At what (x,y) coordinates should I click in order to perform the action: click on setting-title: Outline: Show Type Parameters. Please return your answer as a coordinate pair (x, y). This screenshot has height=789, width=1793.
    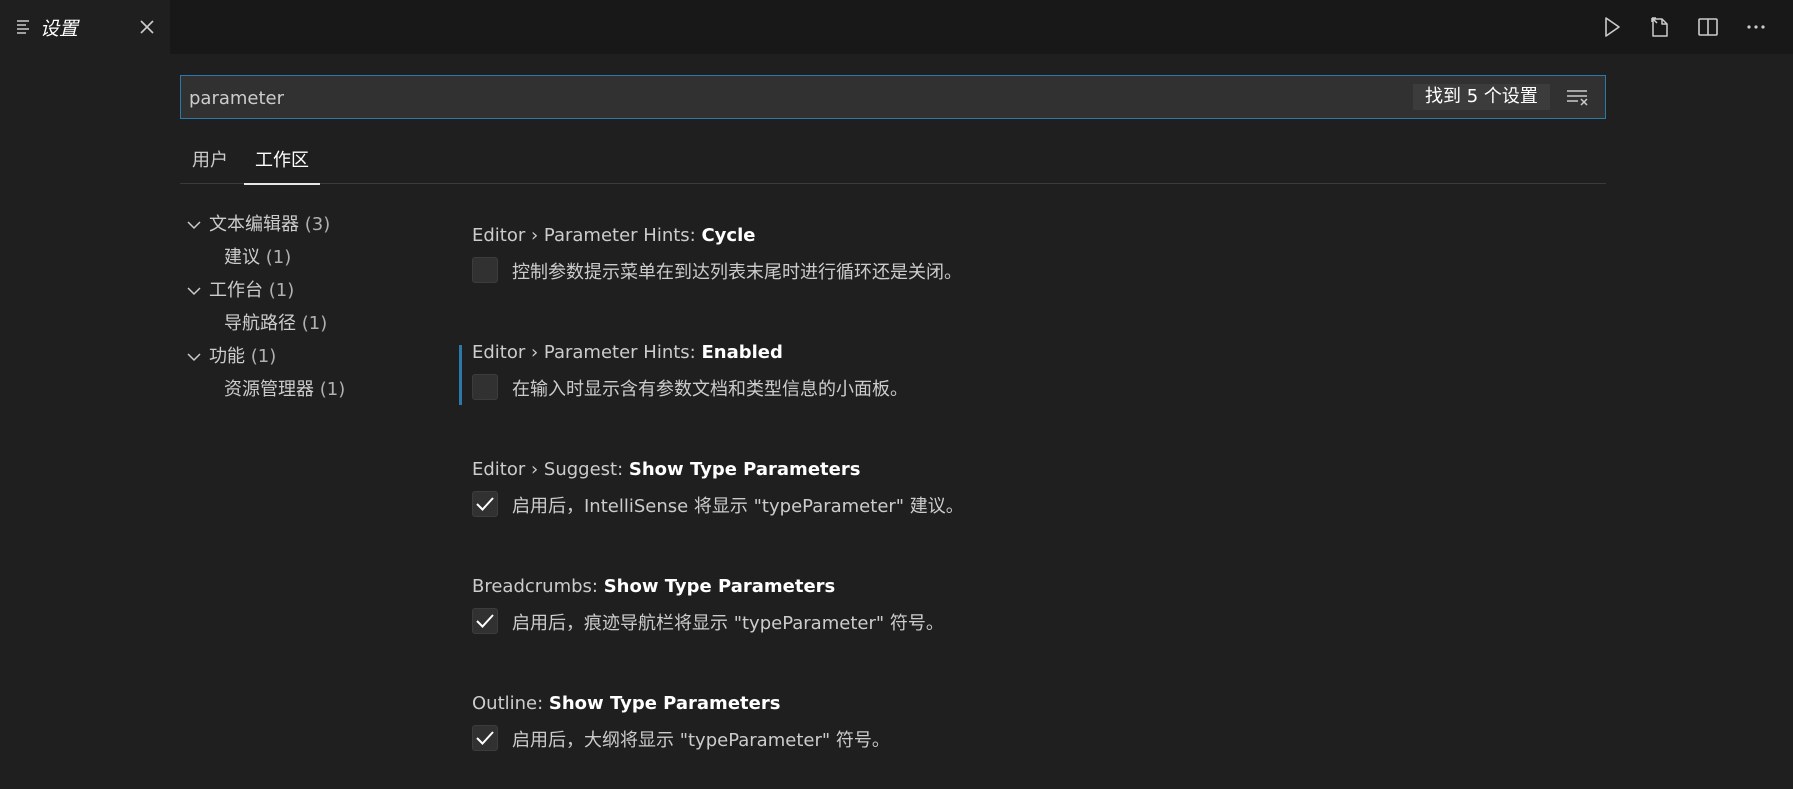
    Looking at the image, I should click on (626, 703).